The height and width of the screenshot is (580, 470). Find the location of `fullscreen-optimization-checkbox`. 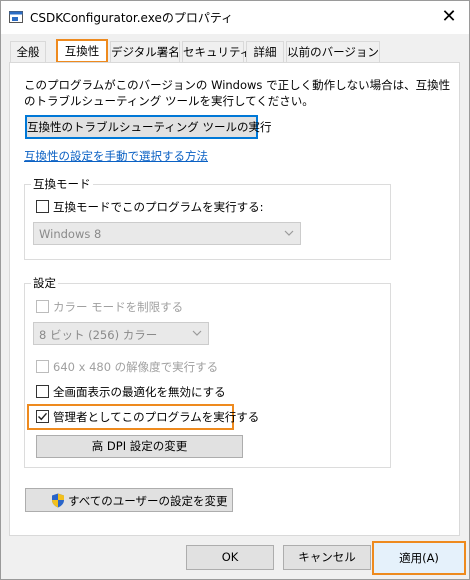

fullscreen-optimization-checkbox is located at coordinates (42, 391).